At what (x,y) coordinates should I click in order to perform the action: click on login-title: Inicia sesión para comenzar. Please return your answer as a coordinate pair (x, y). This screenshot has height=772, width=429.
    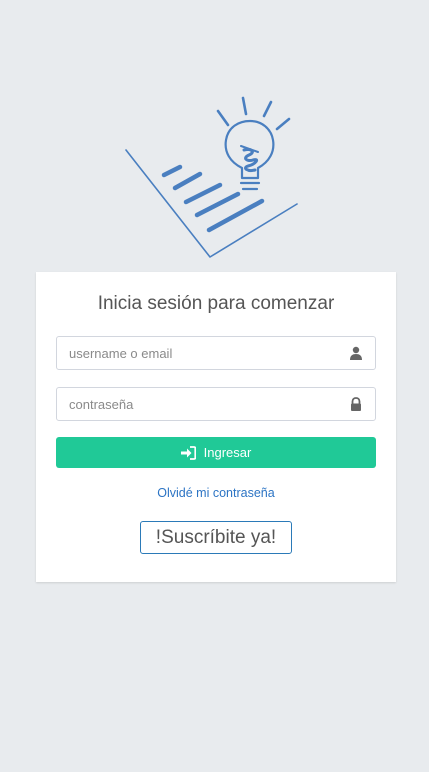
    Looking at the image, I should click on (216, 303).